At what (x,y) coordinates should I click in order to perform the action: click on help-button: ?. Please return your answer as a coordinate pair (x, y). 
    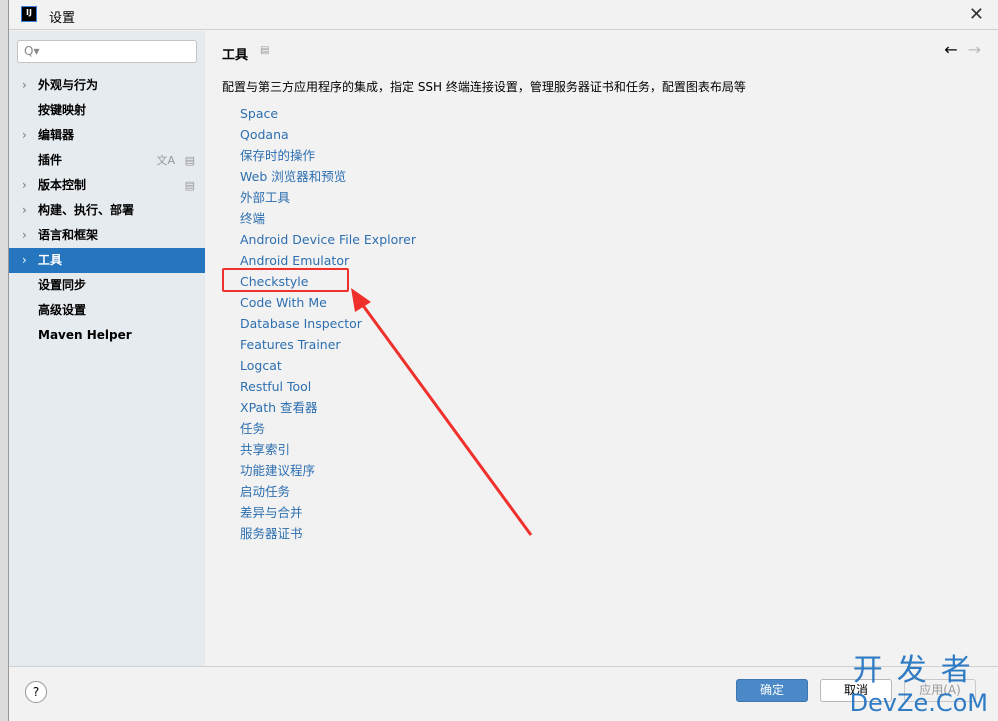
    Looking at the image, I should click on (36, 692).